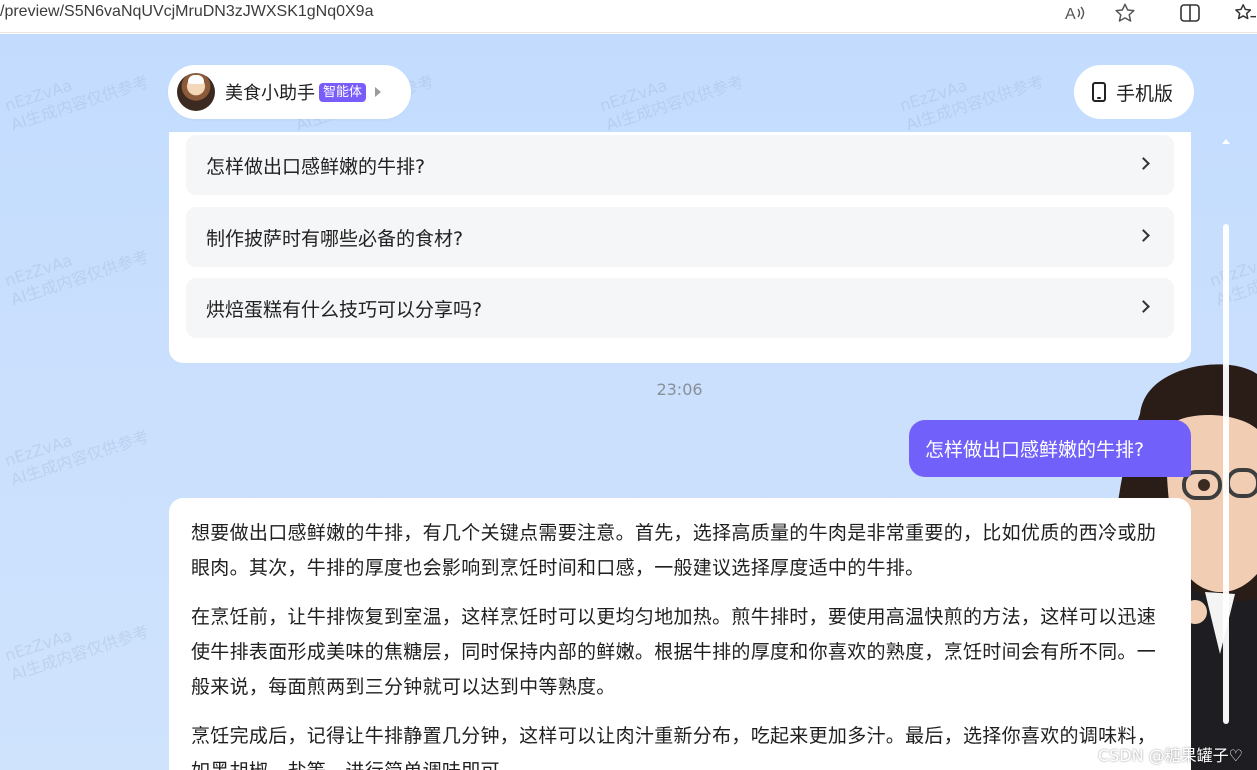  What do you see at coordinates (344, 309) in the screenshot?
I see `suggestion-text: 烘焙蛋糕有什么技巧可以分享吗?` at bounding box center [344, 309].